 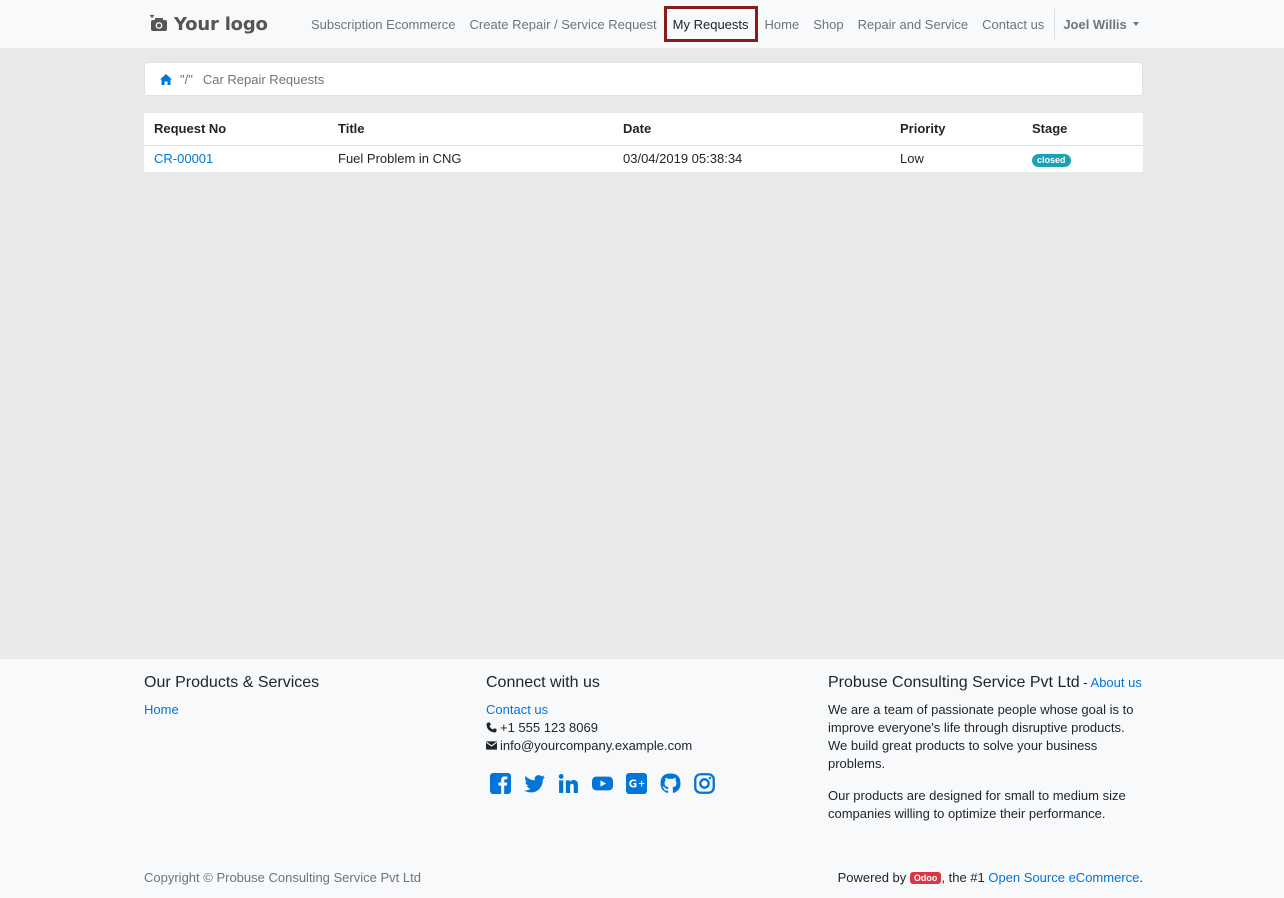 I want to click on footer-products-heading: Our Products & Services, so click(x=232, y=682).